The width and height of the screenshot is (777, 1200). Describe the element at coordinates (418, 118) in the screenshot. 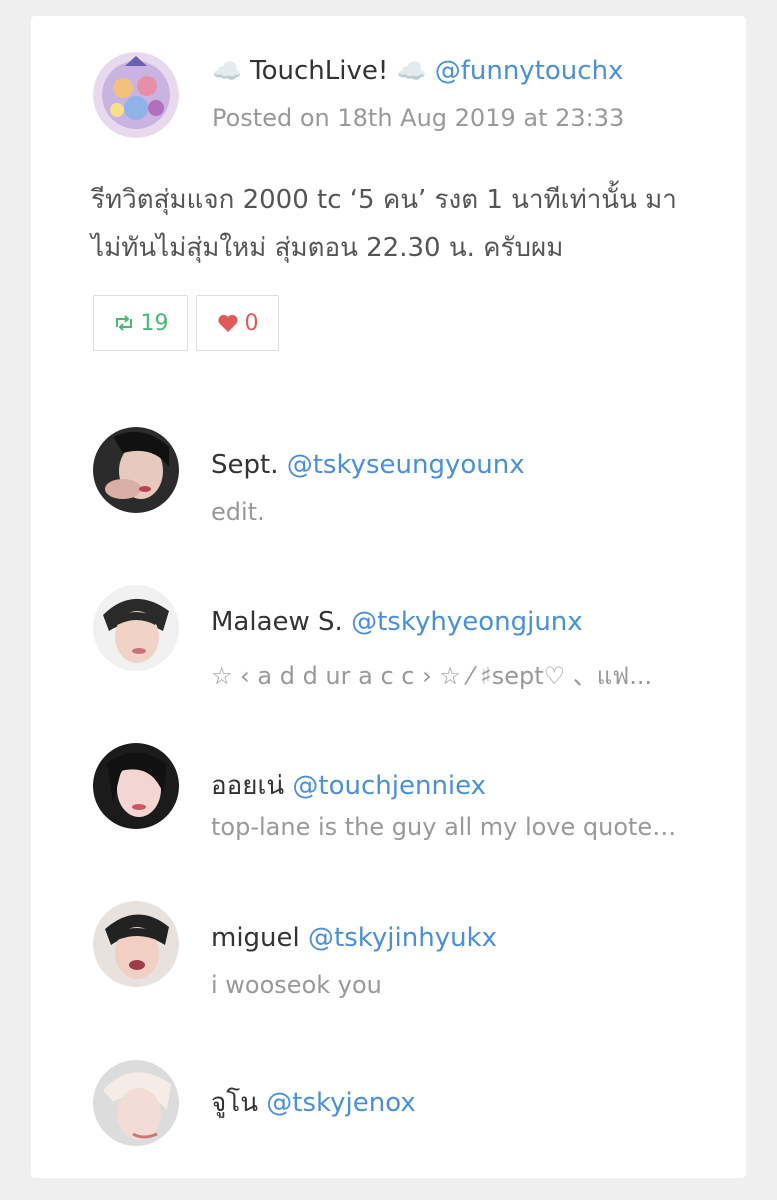

I see `post-timestamp: Posted on 18th Aug 2019 at 23:33` at that location.